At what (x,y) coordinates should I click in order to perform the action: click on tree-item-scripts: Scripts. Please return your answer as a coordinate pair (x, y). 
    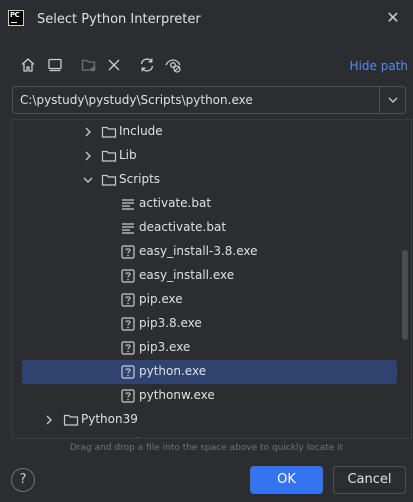
    Looking at the image, I should click on (206, 180).